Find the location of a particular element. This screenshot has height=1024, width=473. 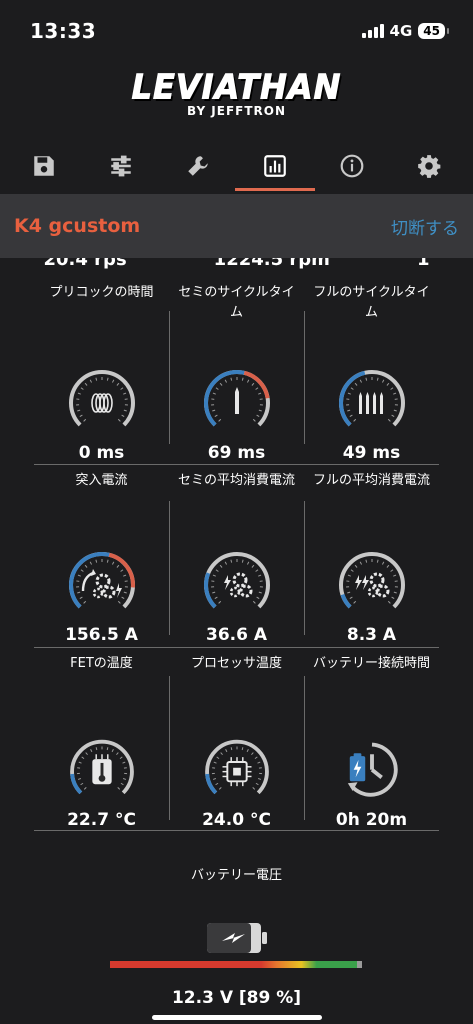

stat-label: フルのサイクルタイム is located at coordinates (371, 302).